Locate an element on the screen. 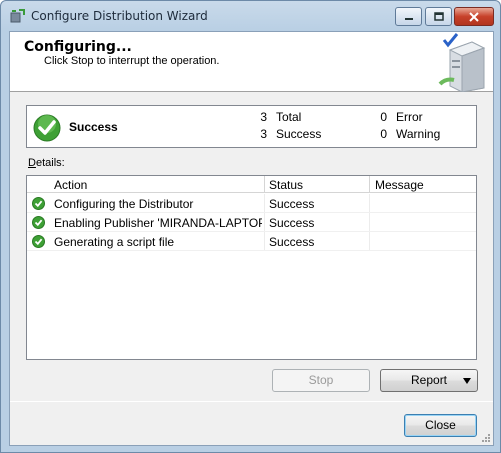 The height and width of the screenshot is (453, 501). report-button-label: Report is located at coordinates (429, 380).